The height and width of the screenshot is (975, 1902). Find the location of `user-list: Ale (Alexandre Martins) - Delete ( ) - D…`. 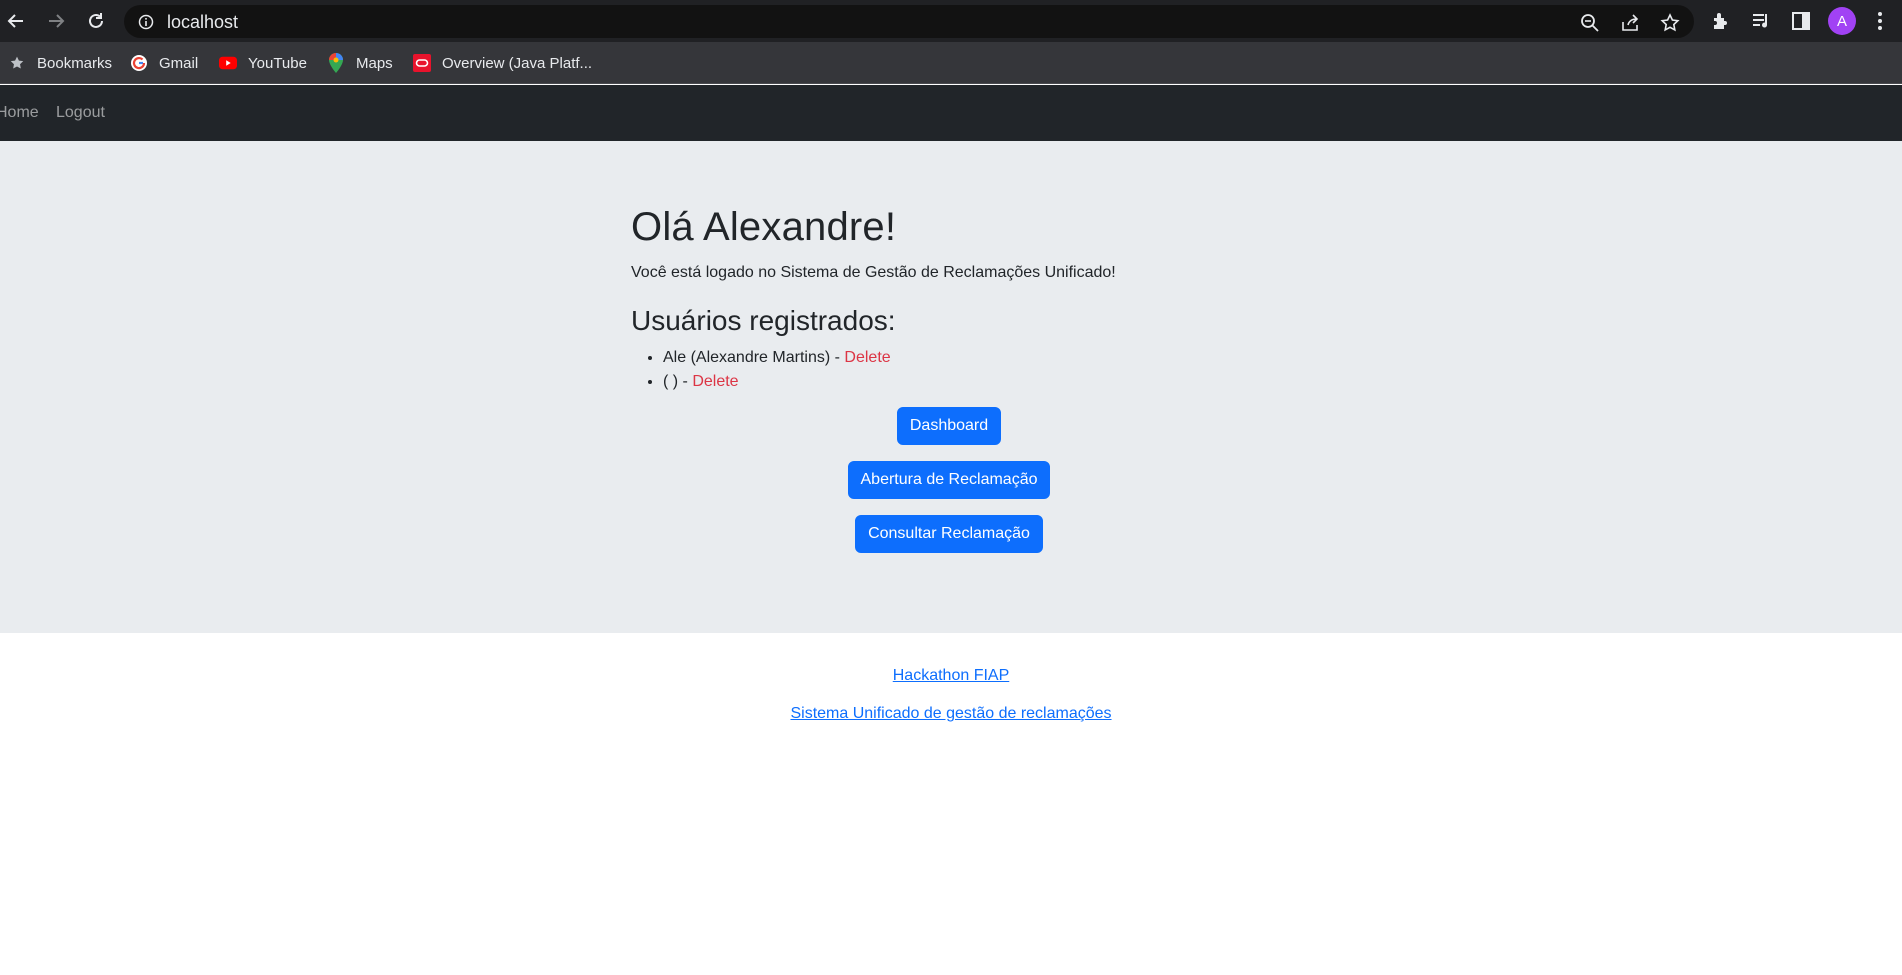

user-list: Ale (Alexandre Martins) - Delete ( ) - D… is located at coordinates (951, 370).